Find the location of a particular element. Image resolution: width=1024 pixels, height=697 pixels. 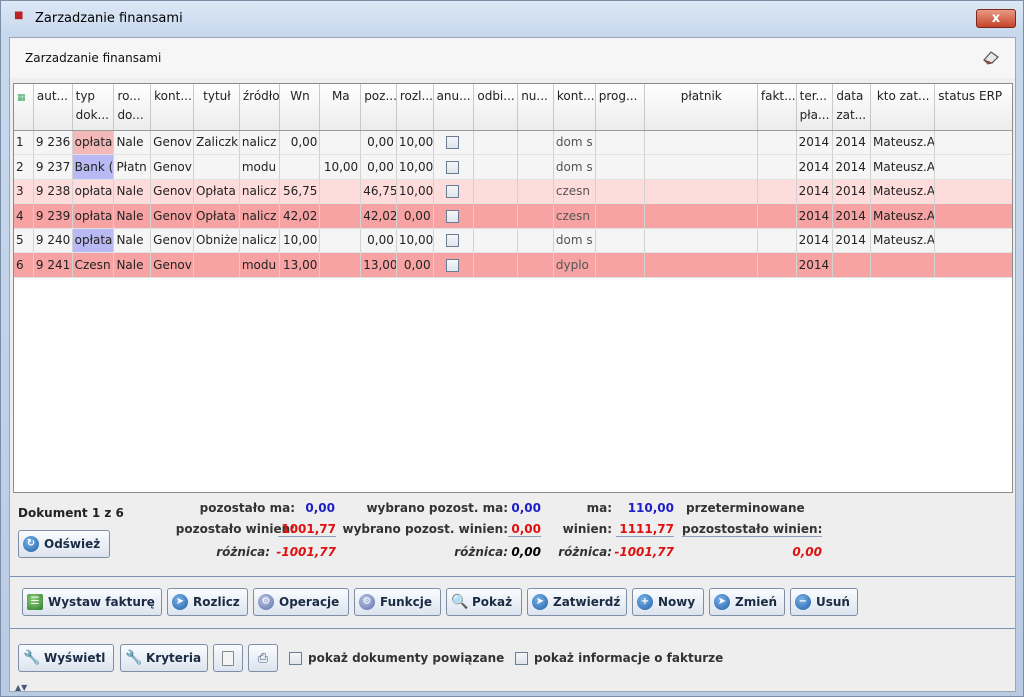

delete-button: − Usuń is located at coordinates (824, 602).